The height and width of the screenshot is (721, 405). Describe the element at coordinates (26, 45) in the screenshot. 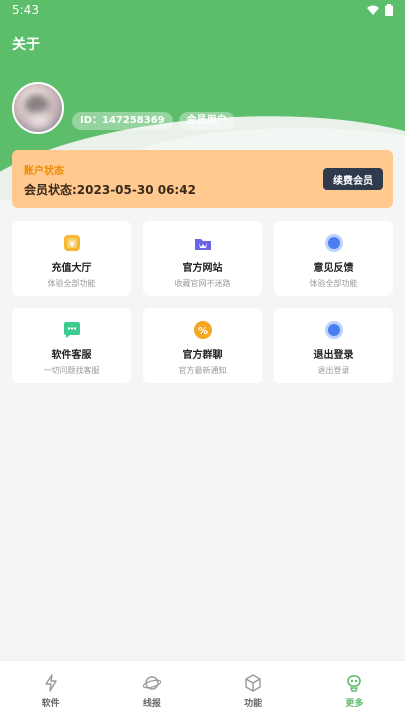

I see `page-title: 关于` at that location.